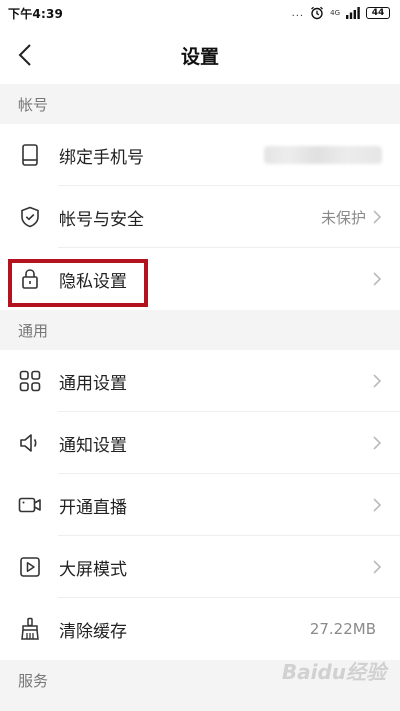 This screenshot has width=400, height=711. I want to click on row-label: 开通直播, so click(93, 507).